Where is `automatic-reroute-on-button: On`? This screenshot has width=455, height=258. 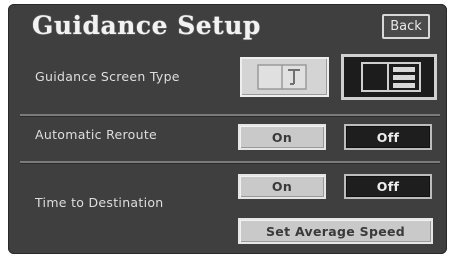
automatic-reroute-on-button: On is located at coordinates (282, 137).